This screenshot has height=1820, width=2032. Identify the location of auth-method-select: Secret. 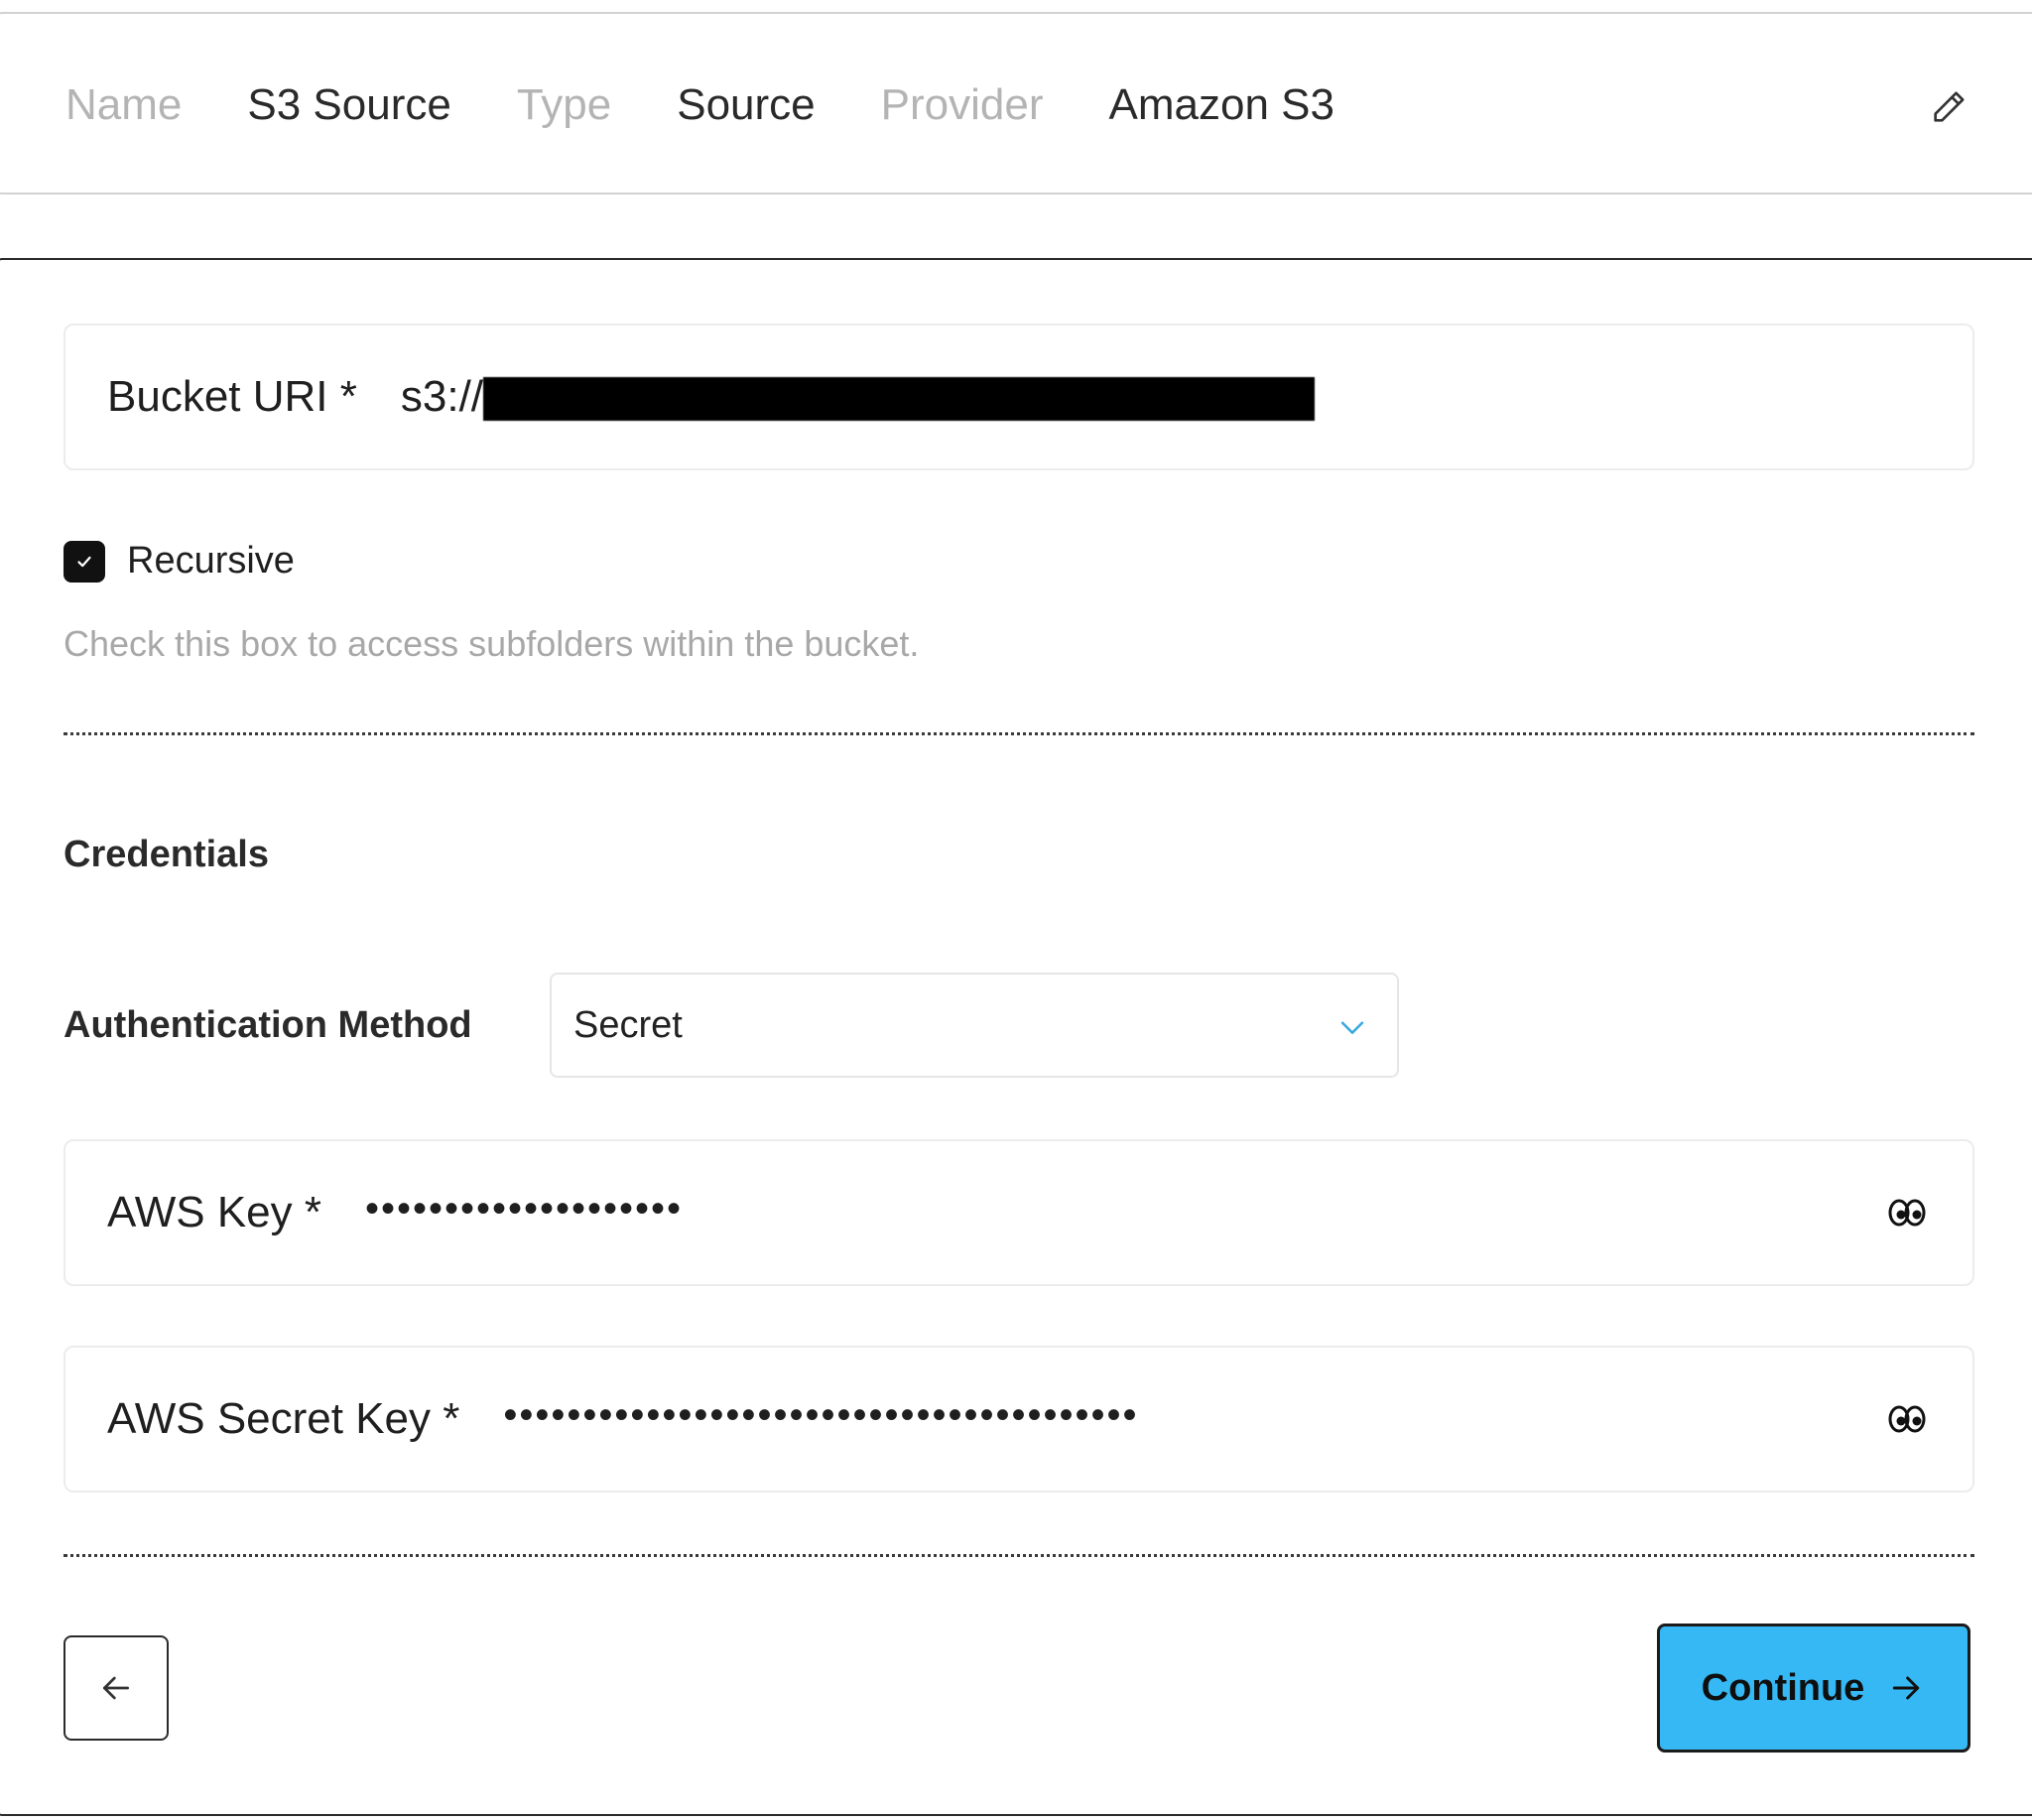
(974, 1025).